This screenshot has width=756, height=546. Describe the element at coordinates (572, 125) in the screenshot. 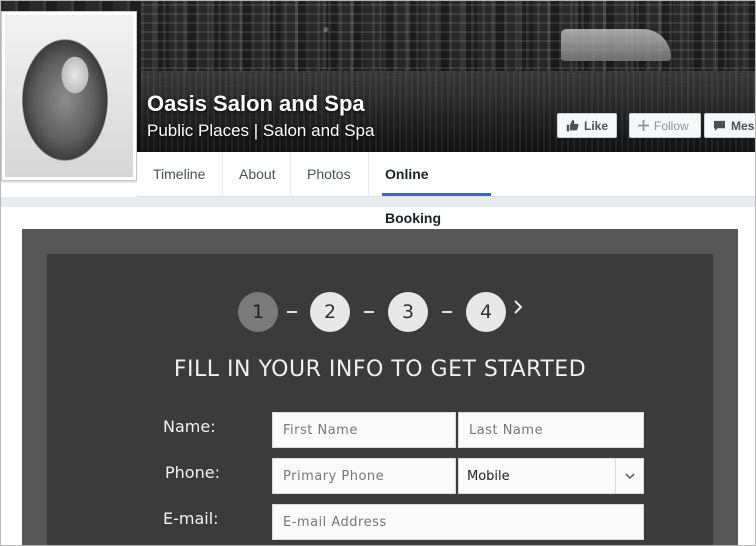

I see `thumbs-up-icon` at that location.